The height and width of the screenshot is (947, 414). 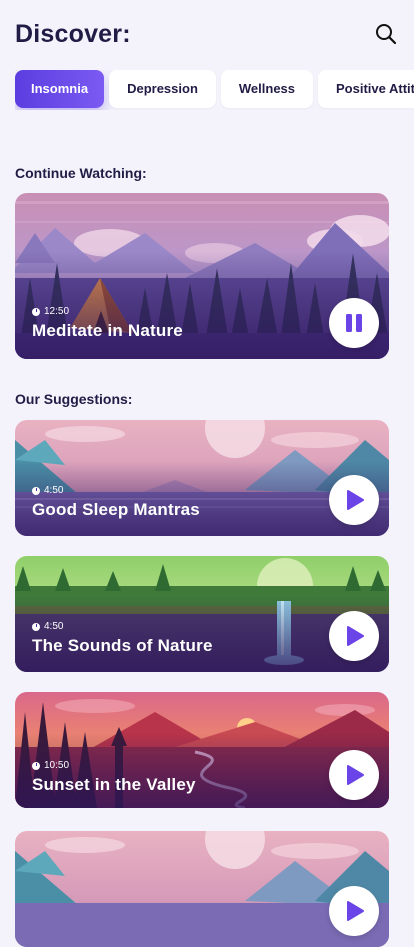 What do you see at coordinates (122, 645) in the screenshot?
I see `card-title: The Sounds of Nature` at bounding box center [122, 645].